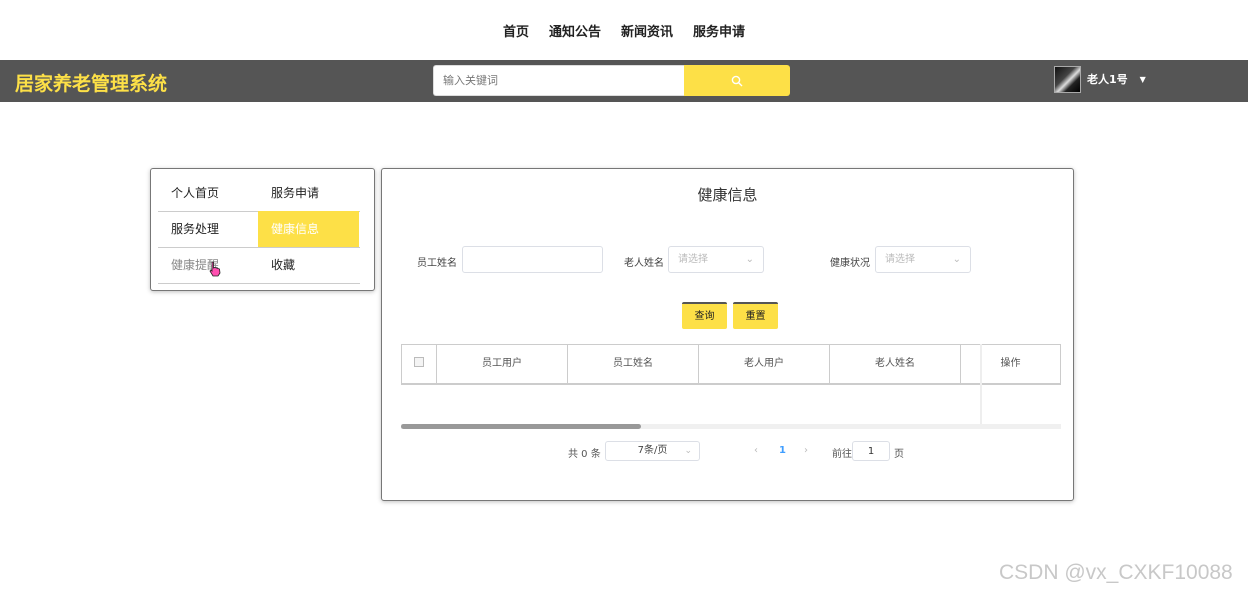 Image resolution: width=1248 pixels, height=592 pixels. I want to click on elder-name-label: 老人姓名, so click(644, 263).